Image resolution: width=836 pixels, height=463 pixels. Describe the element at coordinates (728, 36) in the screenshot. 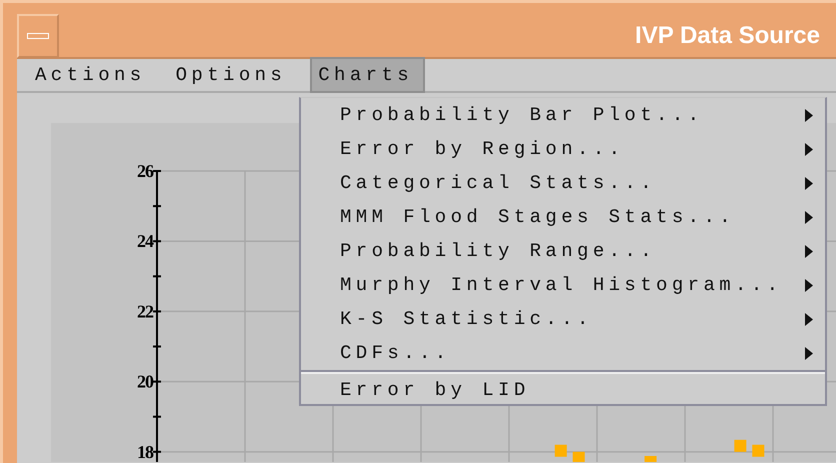

I see `window-title: IVP Data Source` at that location.